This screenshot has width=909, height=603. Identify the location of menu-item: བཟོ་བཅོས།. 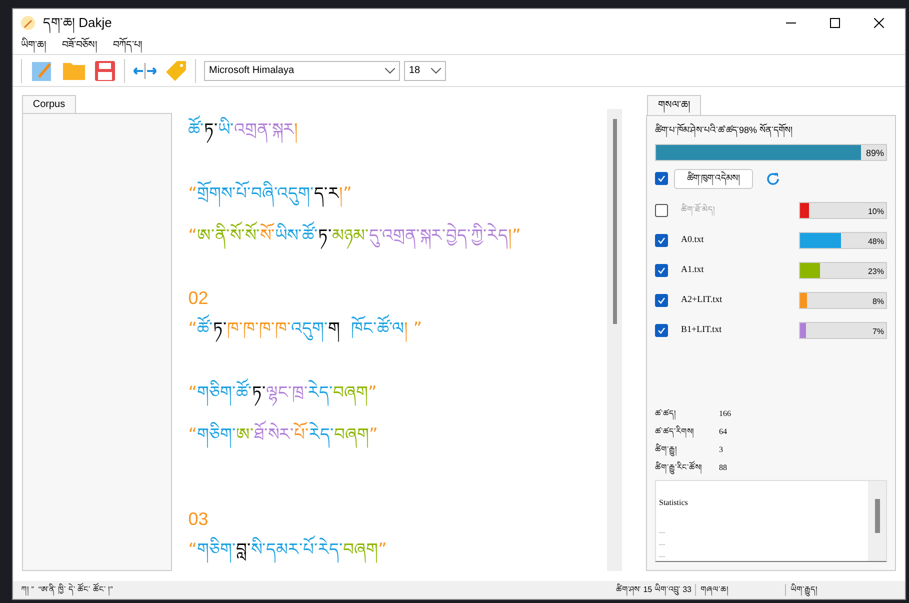
(79, 45).